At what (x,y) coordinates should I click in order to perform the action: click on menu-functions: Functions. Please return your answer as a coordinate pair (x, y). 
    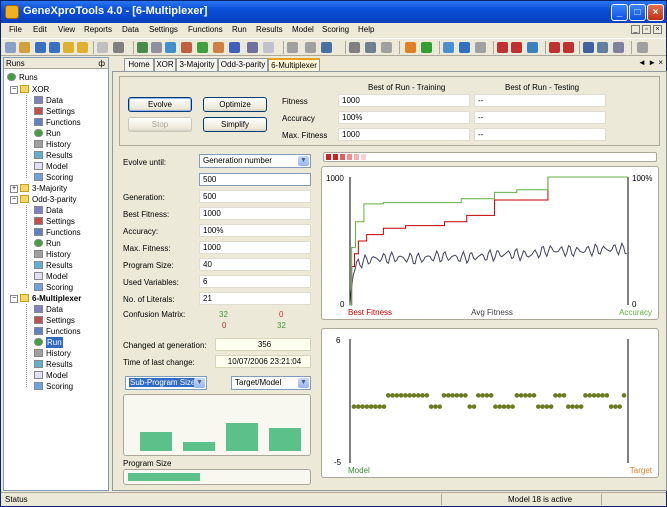
    Looking at the image, I should click on (205, 29).